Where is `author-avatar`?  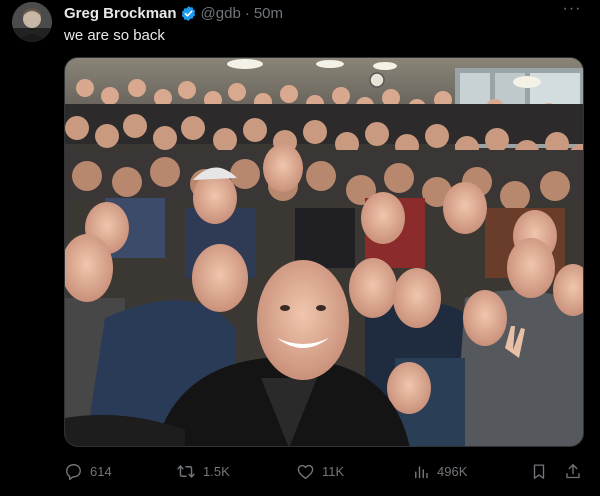 author-avatar is located at coordinates (32, 22).